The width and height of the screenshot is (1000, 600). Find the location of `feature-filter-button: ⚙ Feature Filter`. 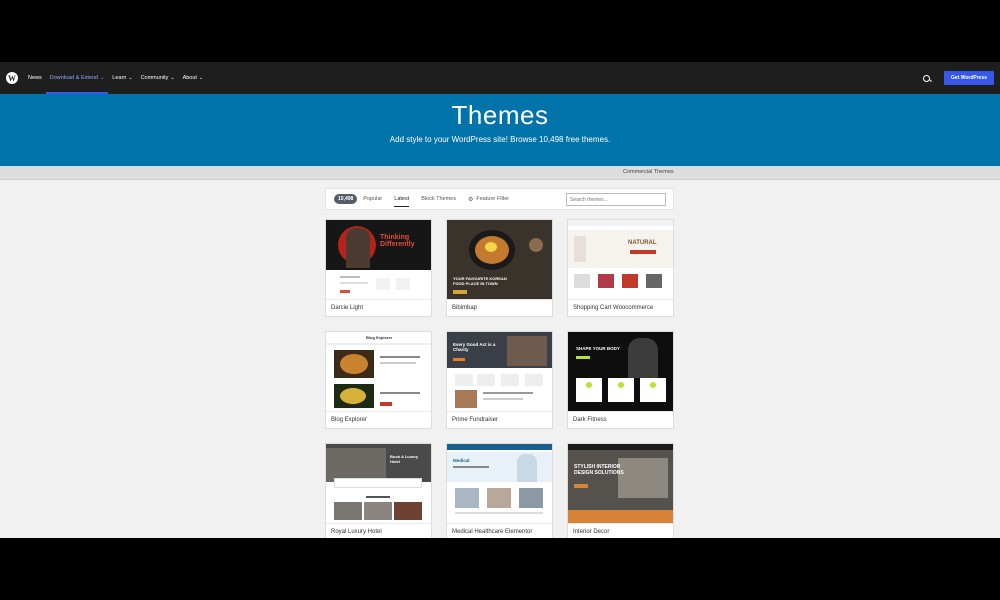

feature-filter-button: ⚙ Feature Filter is located at coordinates (488, 199).